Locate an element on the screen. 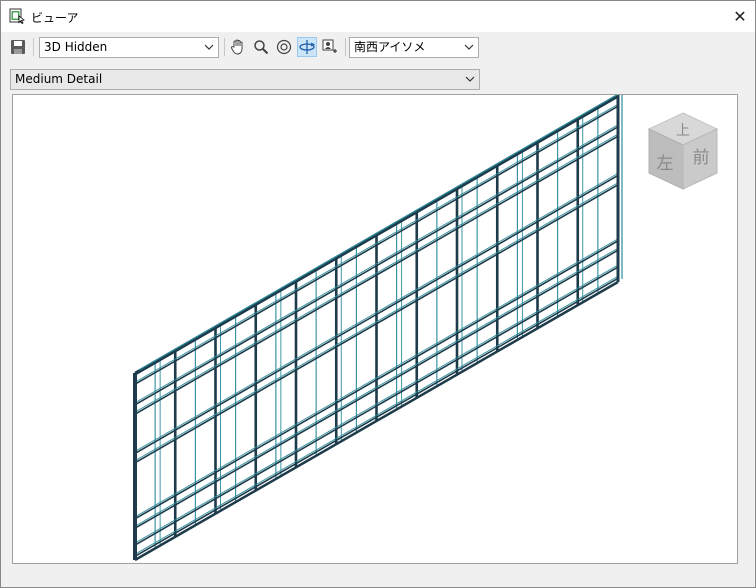 This screenshot has width=756, height=588. status-bar is located at coordinates (378, 577).